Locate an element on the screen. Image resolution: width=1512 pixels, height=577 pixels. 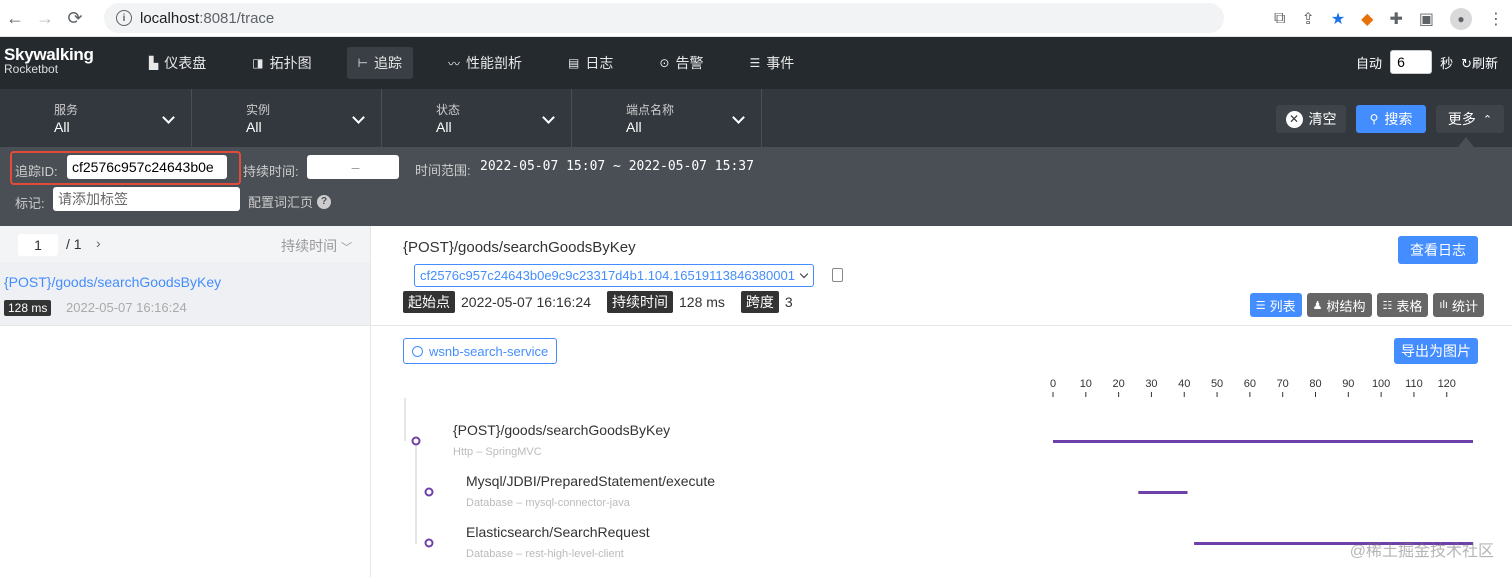
span-title: Elasticsearch/SearchRequest is located at coordinates (558, 532).